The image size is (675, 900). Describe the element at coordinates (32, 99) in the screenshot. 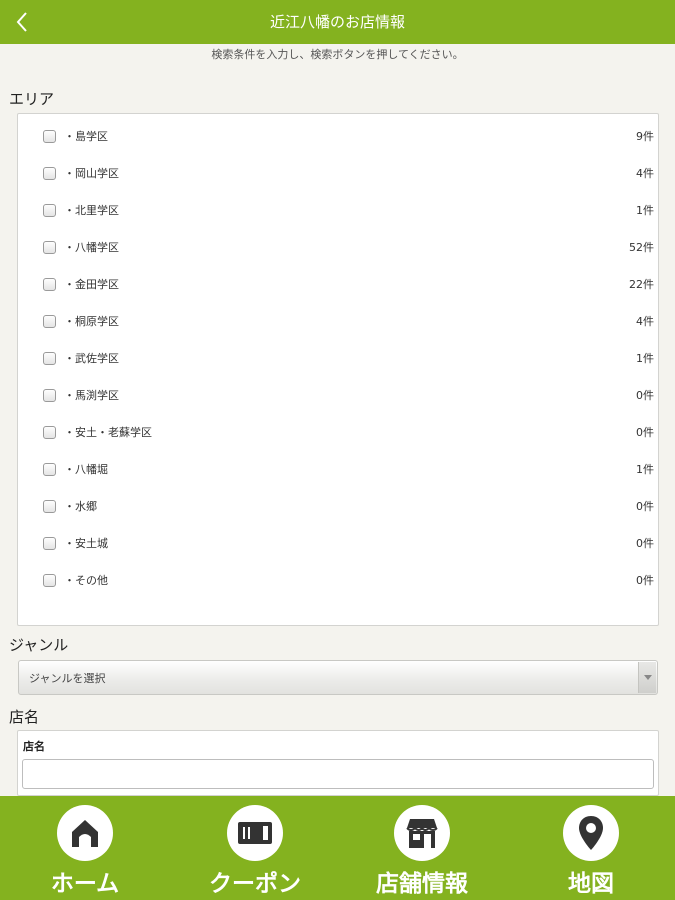

I see `area-section-label: エリア` at that location.